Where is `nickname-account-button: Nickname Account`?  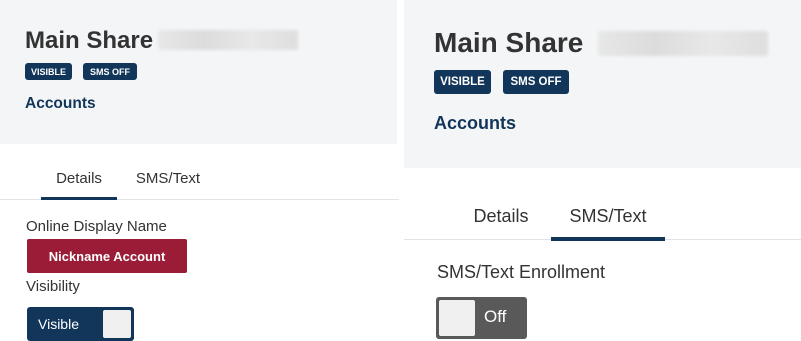
nickname-account-button: Nickname Account is located at coordinates (107, 256).